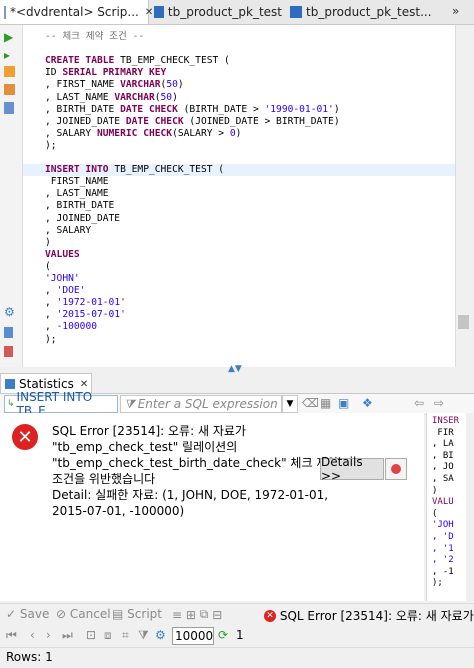  Describe the element at coordinates (204, 614) in the screenshot. I see `copy-row-icon: ⧉` at that location.